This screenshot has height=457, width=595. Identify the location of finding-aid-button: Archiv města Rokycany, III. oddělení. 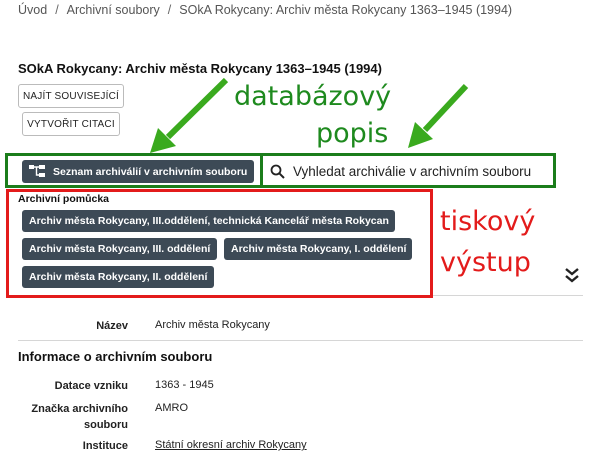
(119, 249).